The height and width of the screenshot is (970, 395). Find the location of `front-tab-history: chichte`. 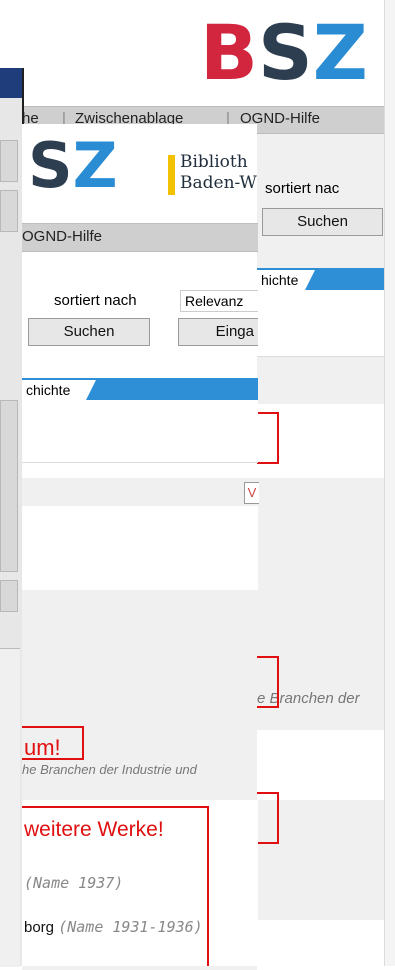

front-tab-history: chichte is located at coordinates (59, 390).